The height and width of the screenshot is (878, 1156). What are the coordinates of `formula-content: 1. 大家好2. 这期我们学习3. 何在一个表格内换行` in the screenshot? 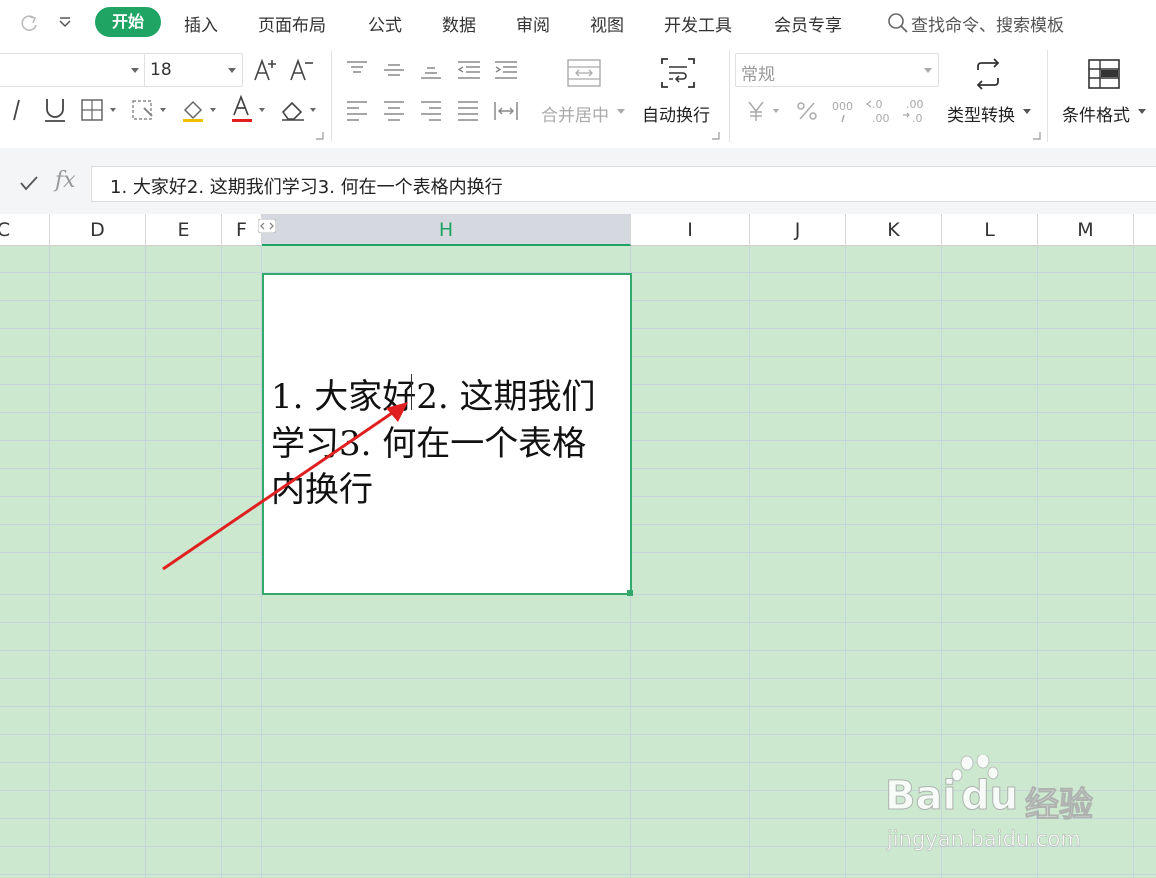 It's located at (306, 187).